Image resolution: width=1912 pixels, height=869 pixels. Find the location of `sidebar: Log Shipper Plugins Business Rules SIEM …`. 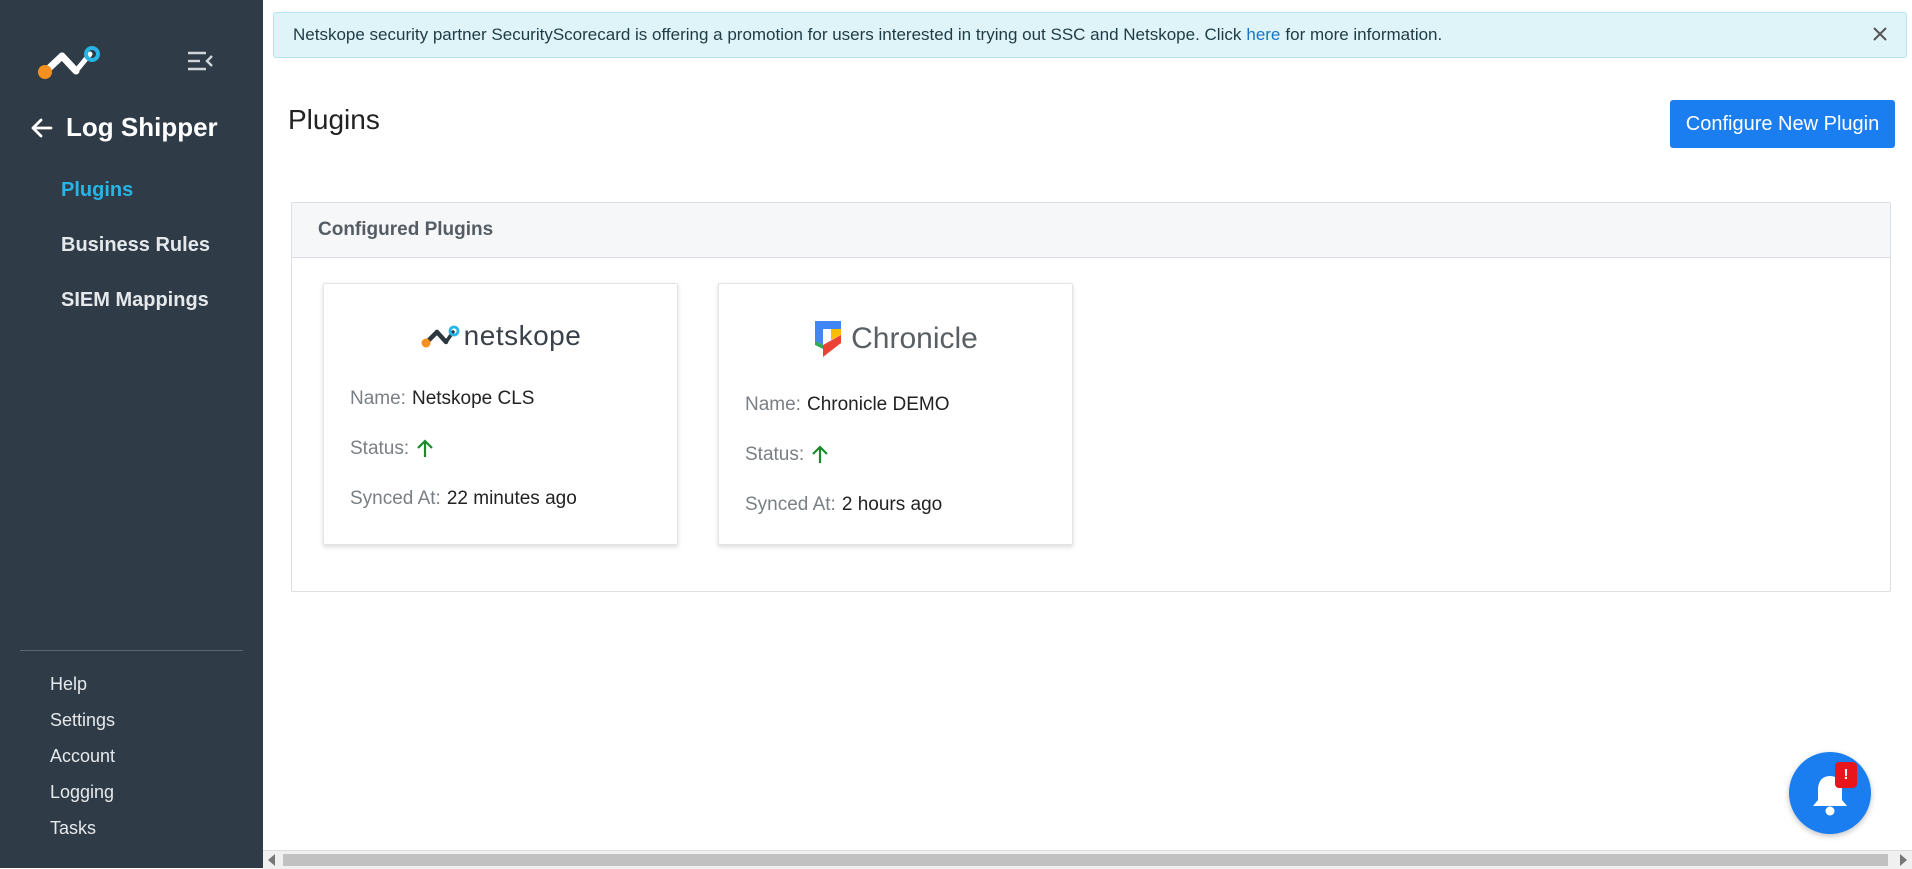

sidebar: Log Shipper Plugins Business Rules SIEM … is located at coordinates (131, 434).